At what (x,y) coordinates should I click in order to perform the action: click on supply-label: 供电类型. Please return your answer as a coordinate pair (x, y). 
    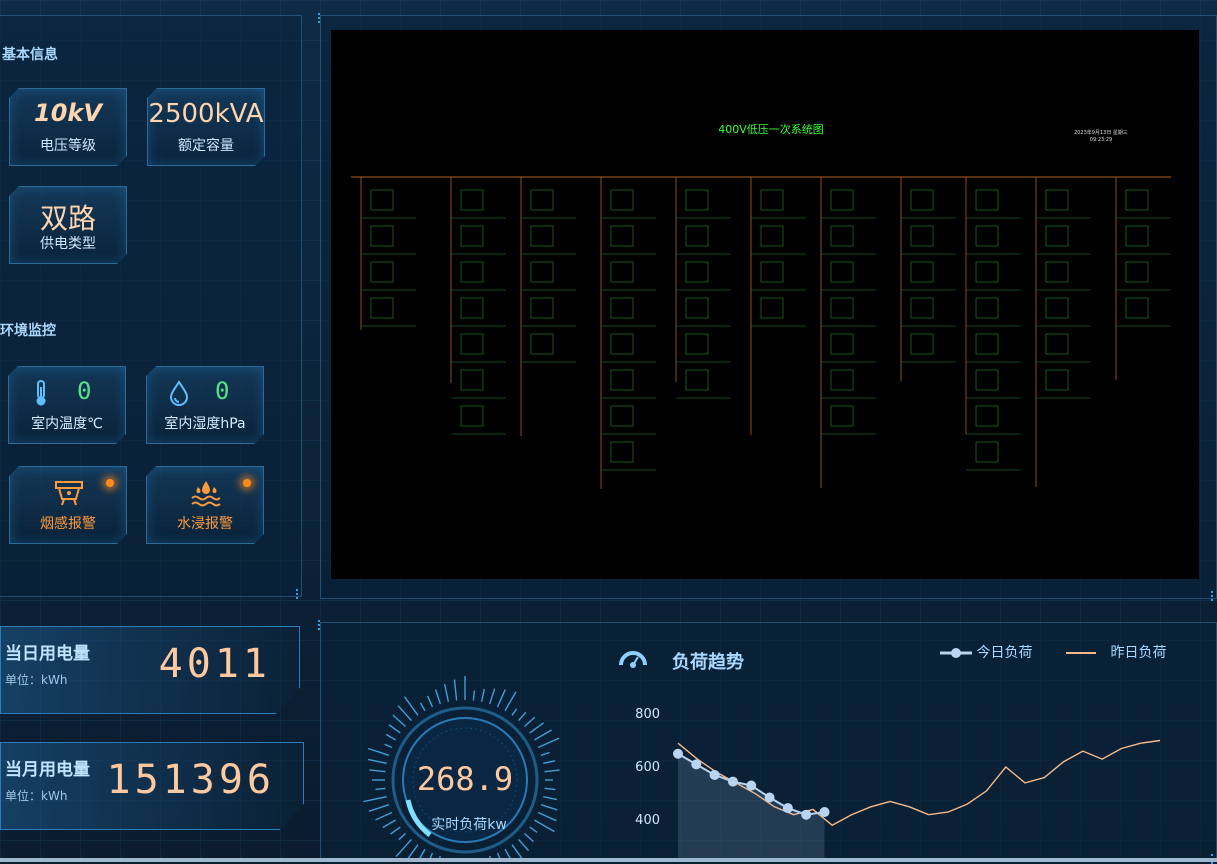
    Looking at the image, I should click on (68, 244).